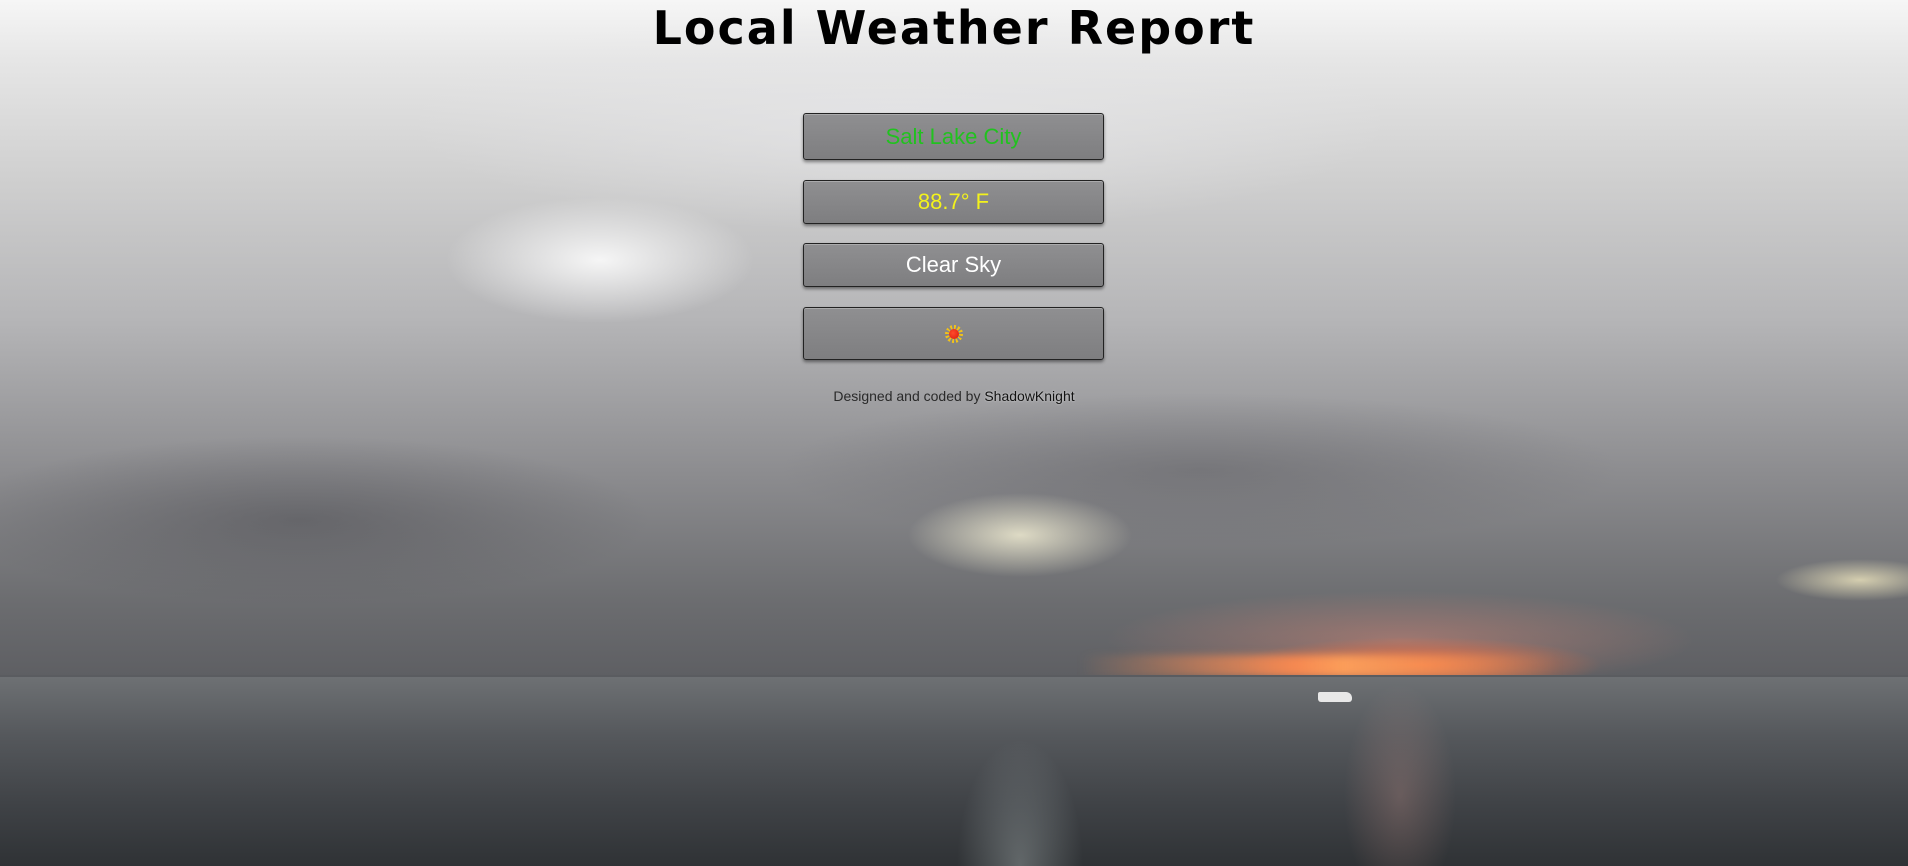 This screenshot has height=866, width=1908. I want to click on page-title: Local Weather Report, so click(954, 28).